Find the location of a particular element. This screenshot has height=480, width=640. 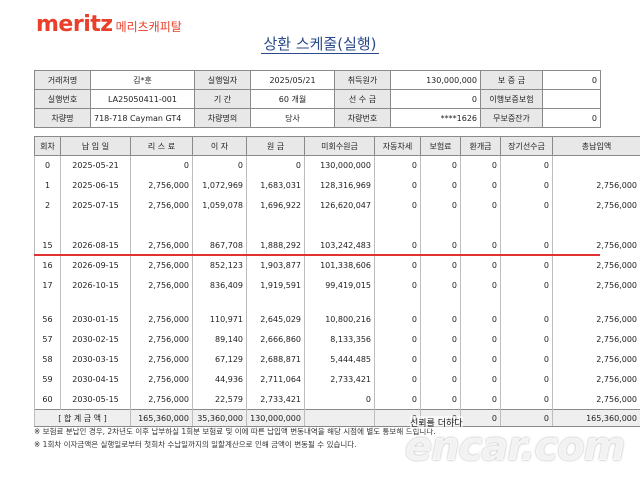

table-cell: 1,888,292 is located at coordinates (275, 245).